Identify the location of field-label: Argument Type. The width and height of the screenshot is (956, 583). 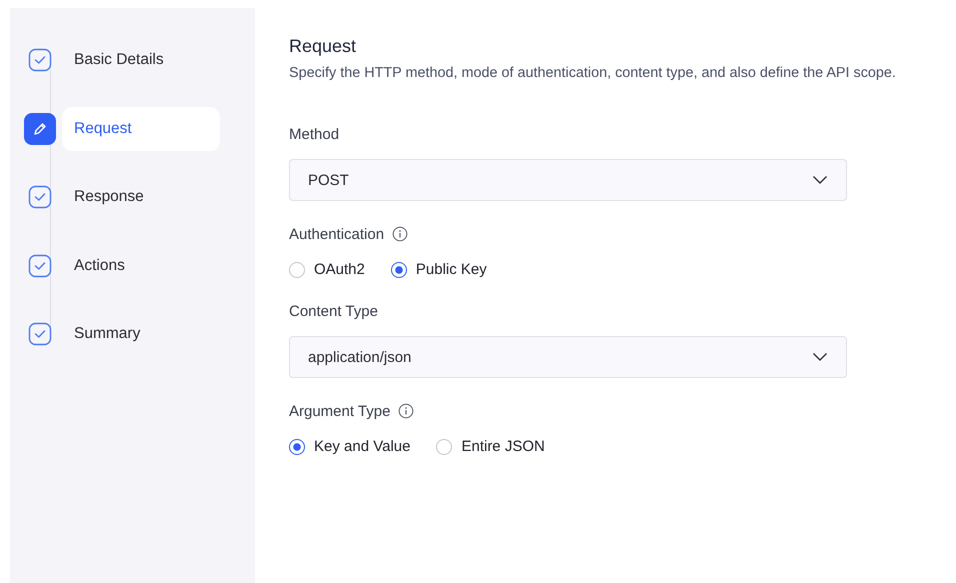
(339, 411).